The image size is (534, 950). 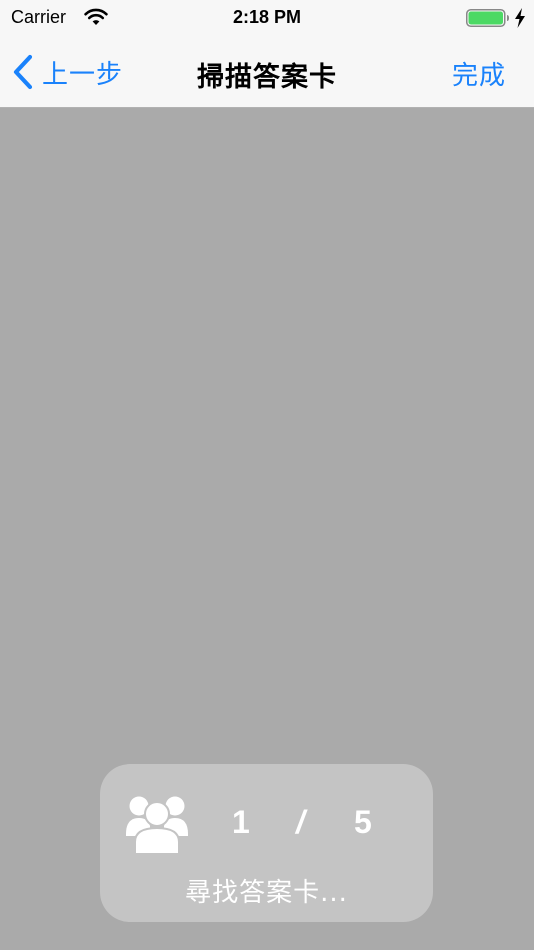 What do you see at coordinates (267, 73) in the screenshot?
I see `navigation-bar: 上一步 掃描答案卡 完成` at bounding box center [267, 73].